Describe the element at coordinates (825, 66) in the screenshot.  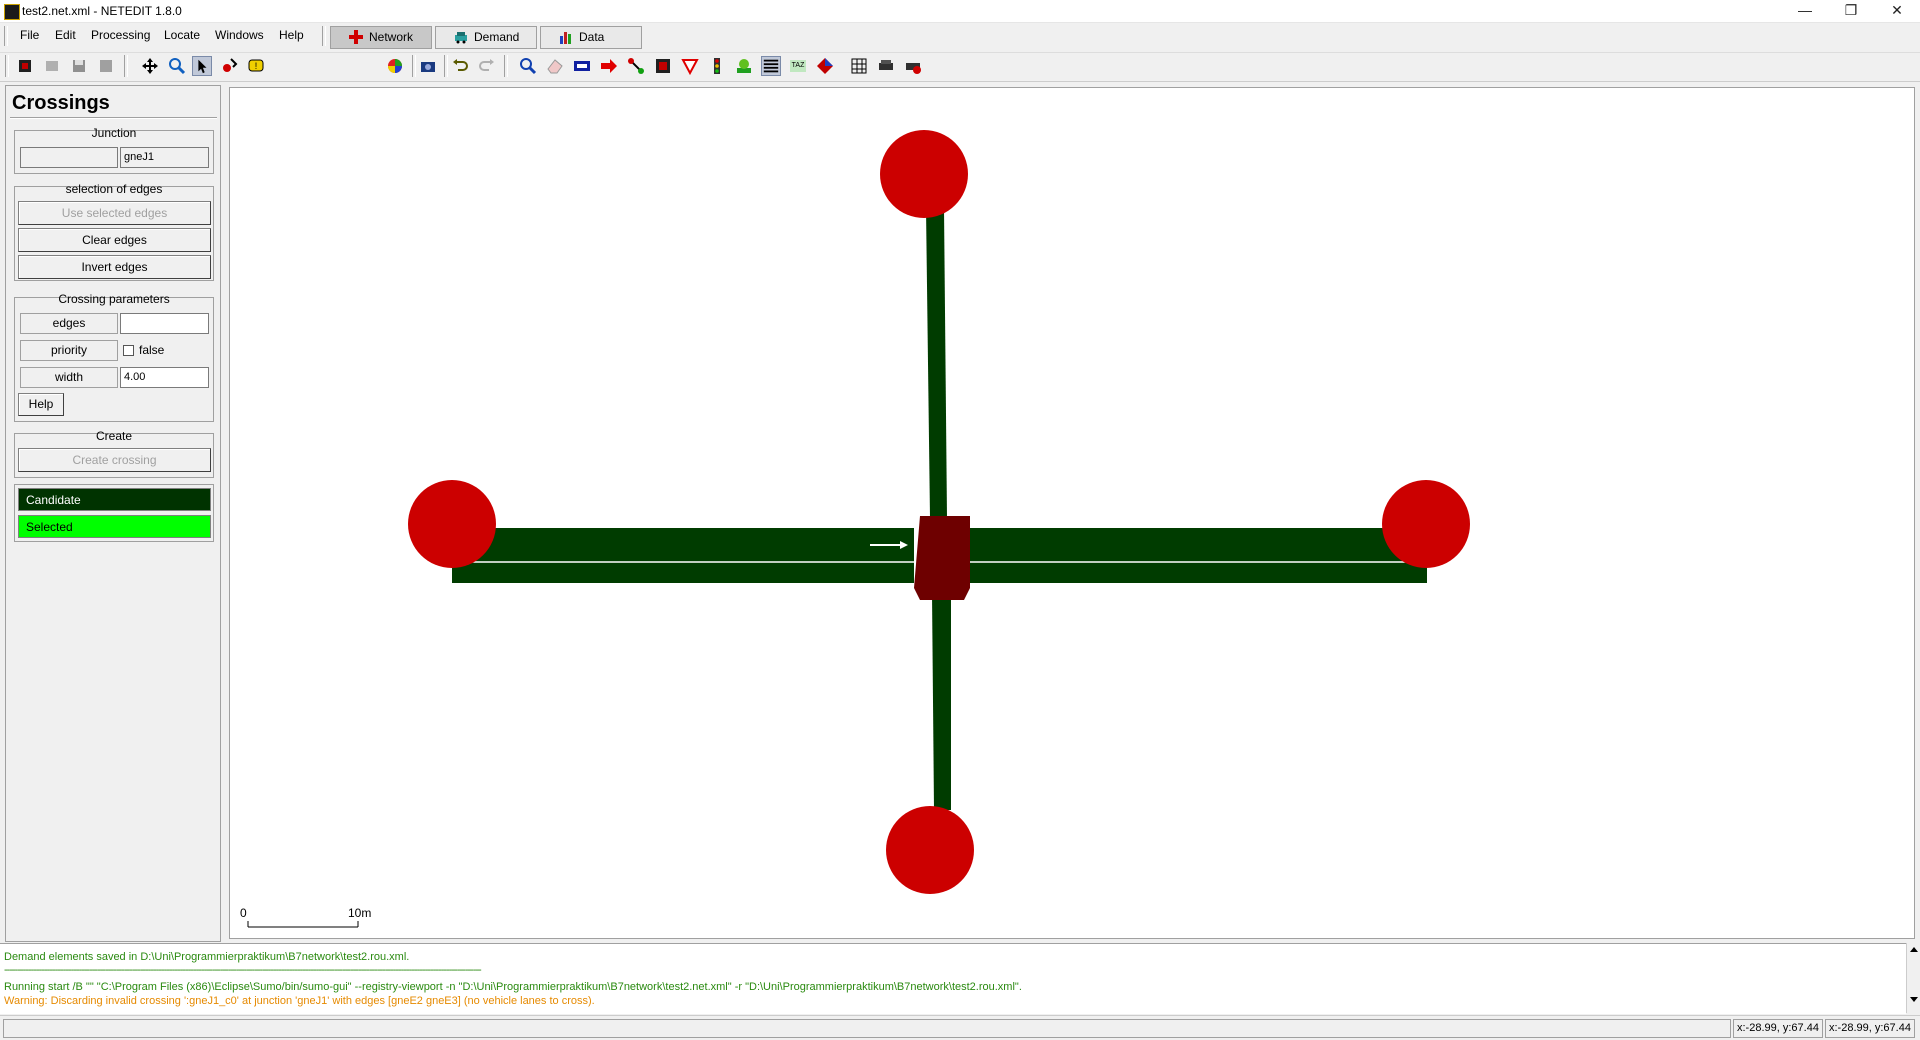
I see `polygon-mode-icon` at that location.